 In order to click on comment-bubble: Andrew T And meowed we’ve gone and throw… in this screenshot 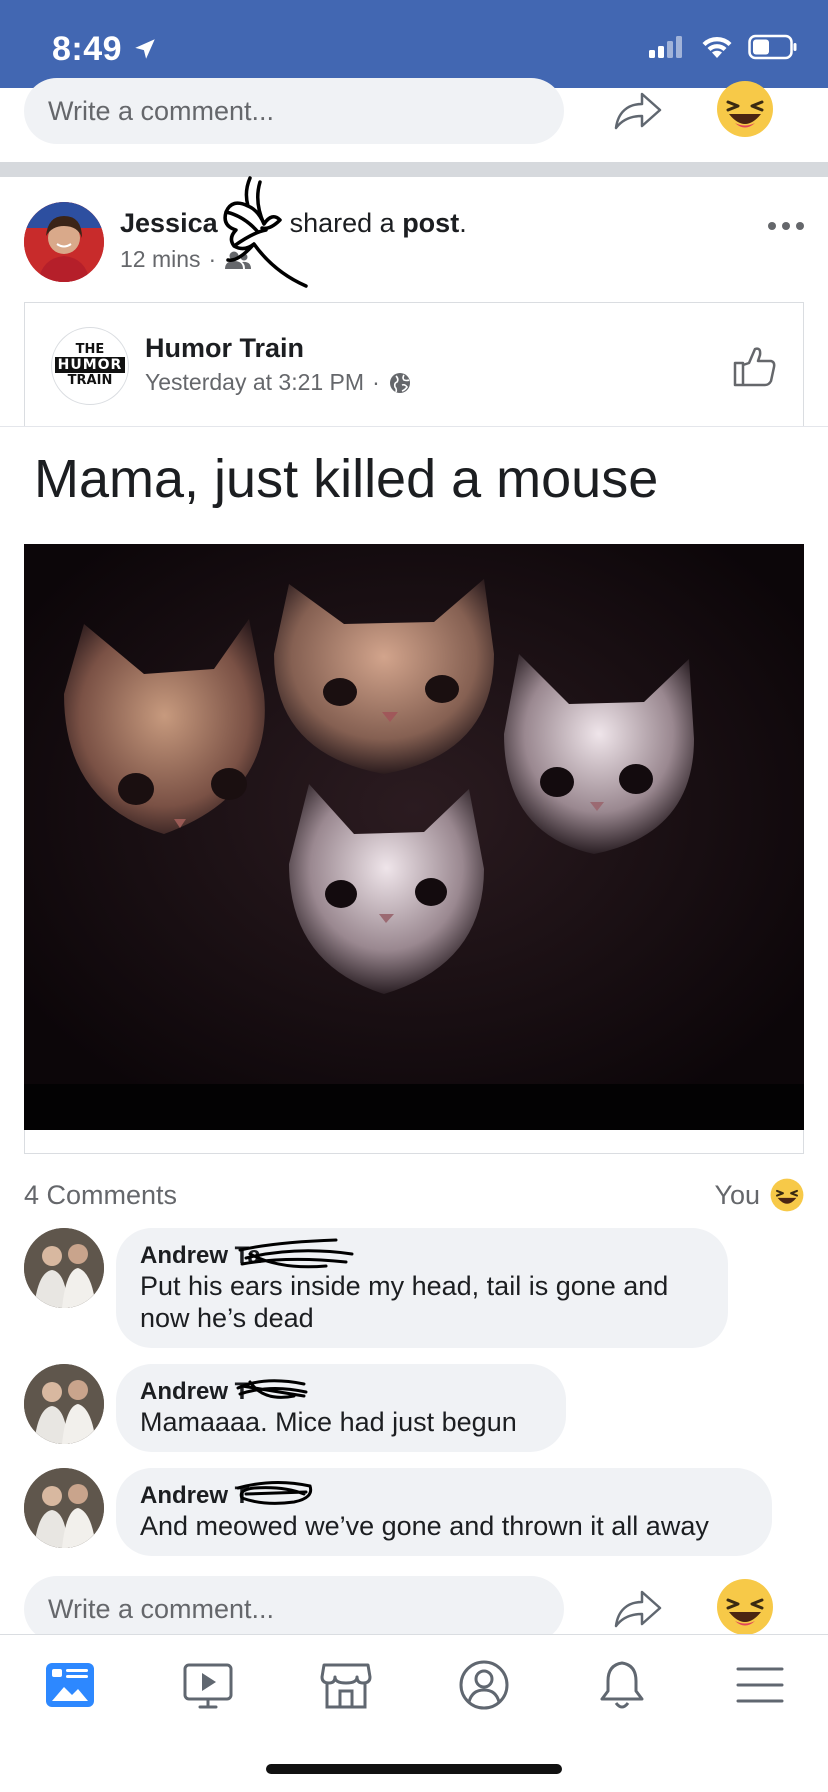, I will do `click(444, 1512)`.